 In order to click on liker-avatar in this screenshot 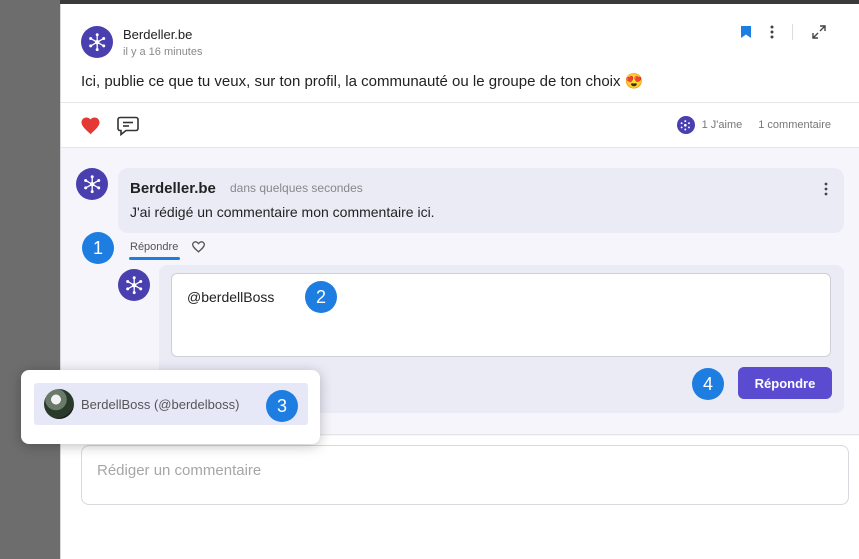, I will do `click(685, 125)`.